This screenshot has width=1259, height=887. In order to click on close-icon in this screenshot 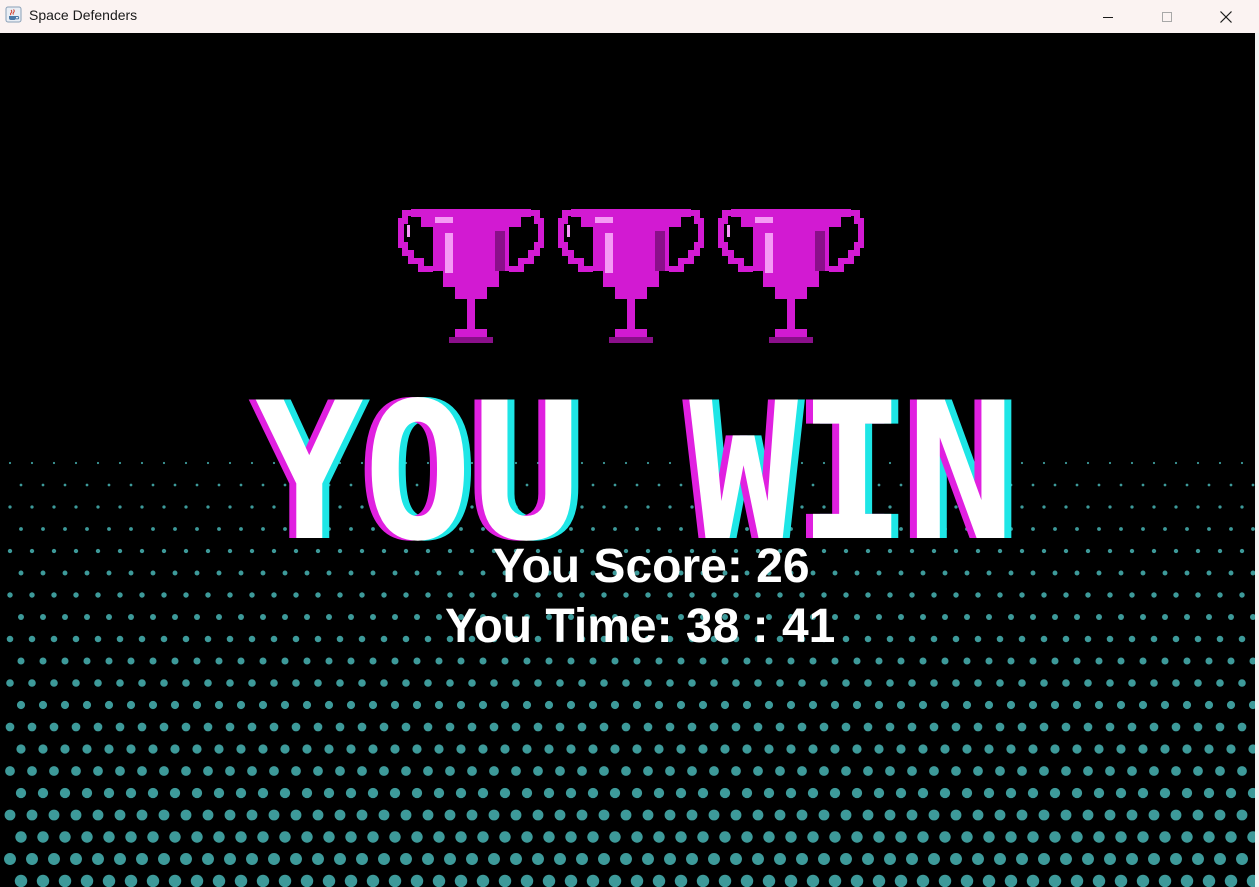, I will do `click(1226, 16)`.